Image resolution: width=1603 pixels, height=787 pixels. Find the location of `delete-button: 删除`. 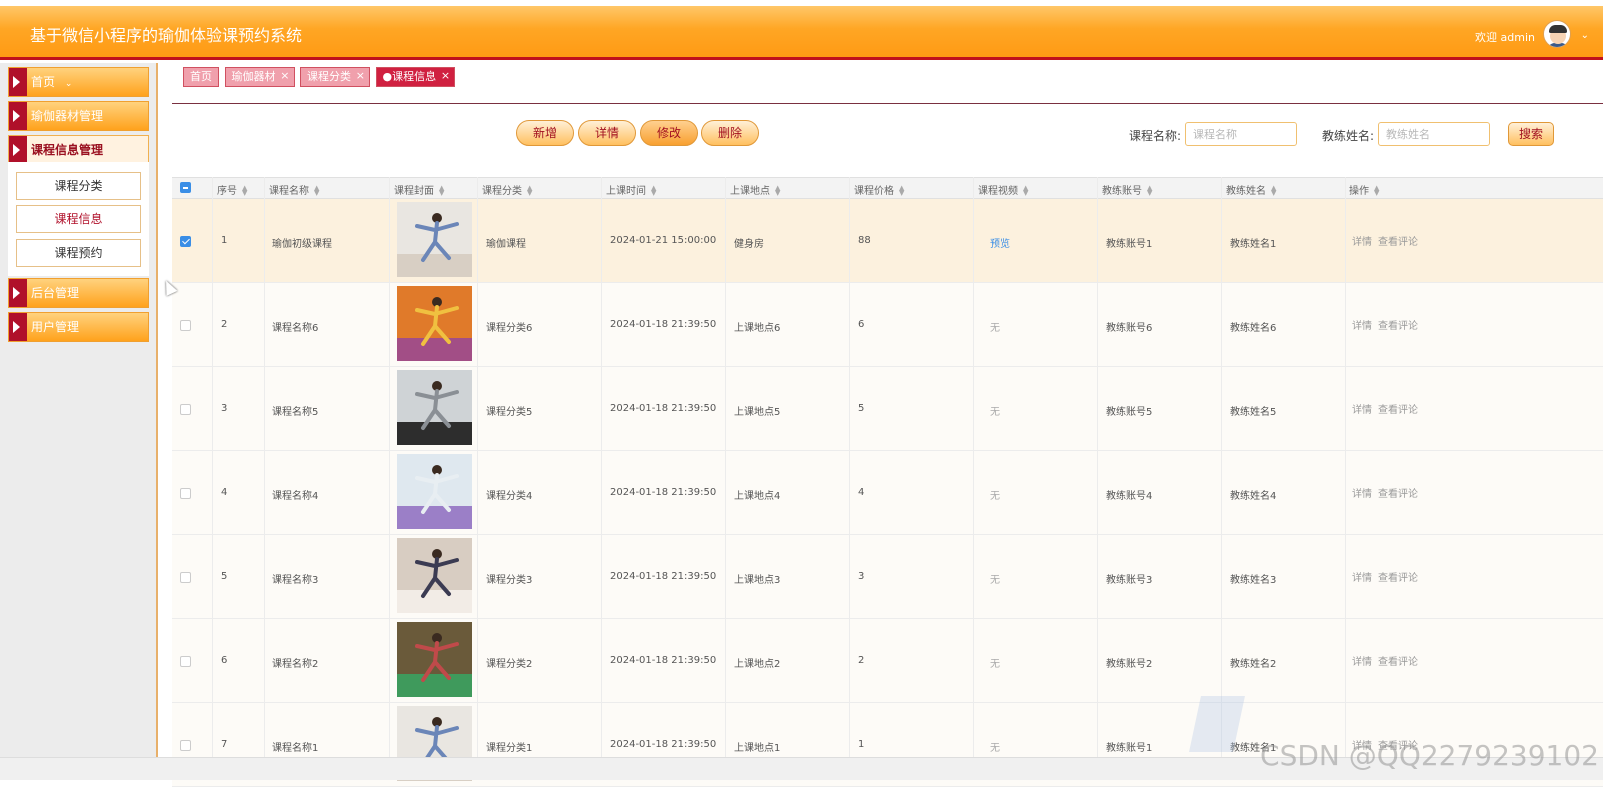

delete-button: 删除 is located at coordinates (730, 133).